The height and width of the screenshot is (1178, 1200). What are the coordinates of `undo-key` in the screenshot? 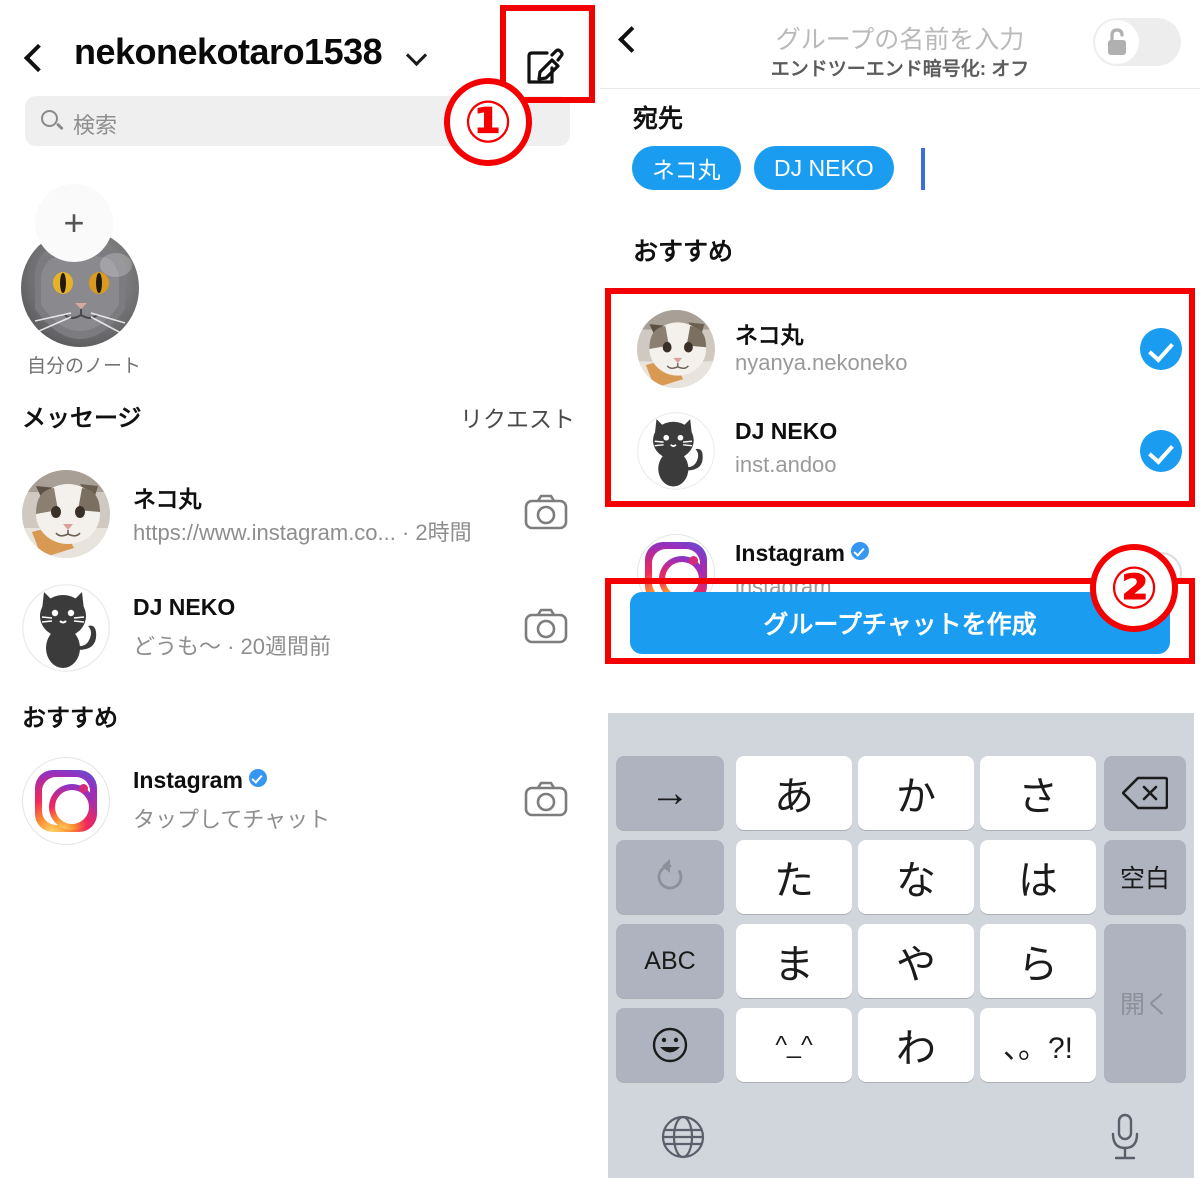 It's located at (670, 877).